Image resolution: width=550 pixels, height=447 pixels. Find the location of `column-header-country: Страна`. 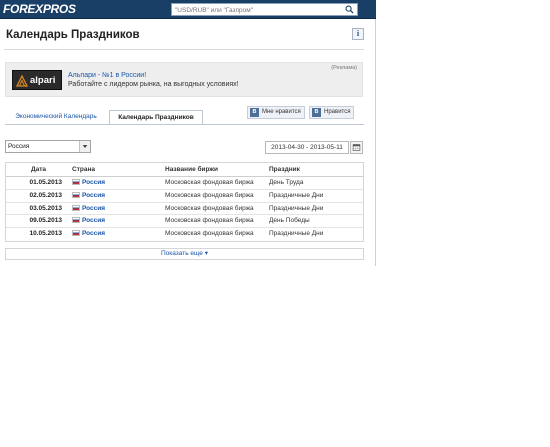

column-header-country: Страна is located at coordinates (83, 169).